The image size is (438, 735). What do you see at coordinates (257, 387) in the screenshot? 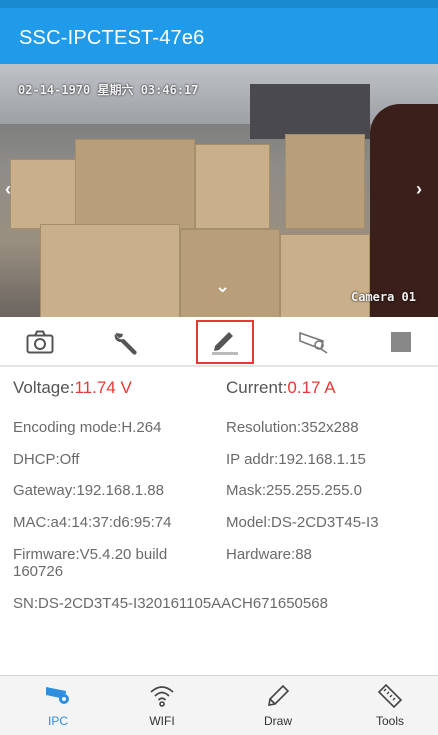
I see `current-label: Current:` at bounding box center [257, 387].